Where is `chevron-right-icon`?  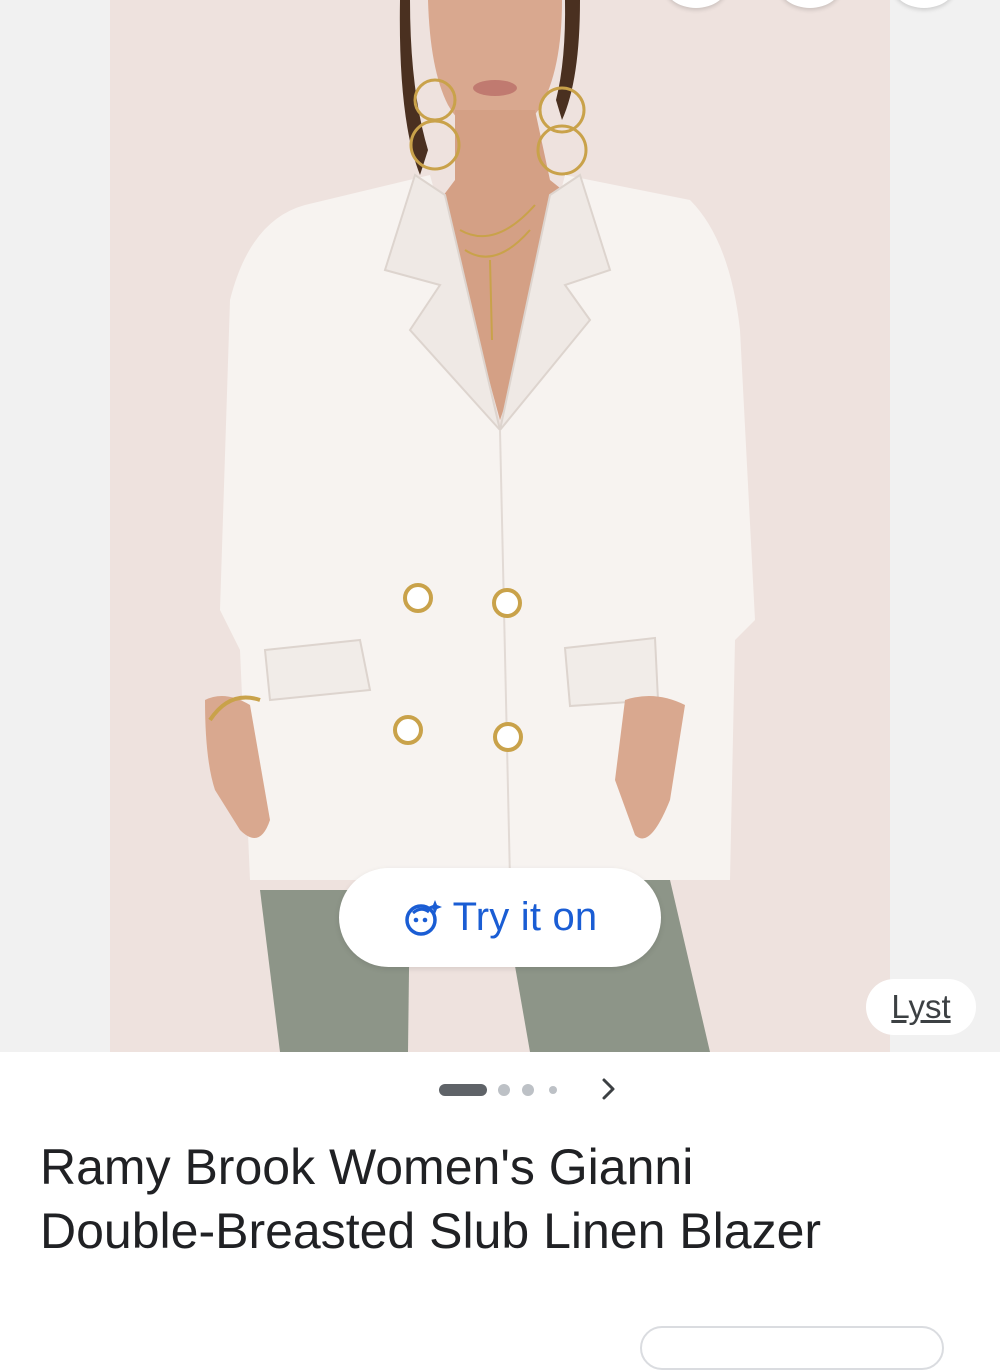
chevron-right-icon is located at coordinates (609, 1089).